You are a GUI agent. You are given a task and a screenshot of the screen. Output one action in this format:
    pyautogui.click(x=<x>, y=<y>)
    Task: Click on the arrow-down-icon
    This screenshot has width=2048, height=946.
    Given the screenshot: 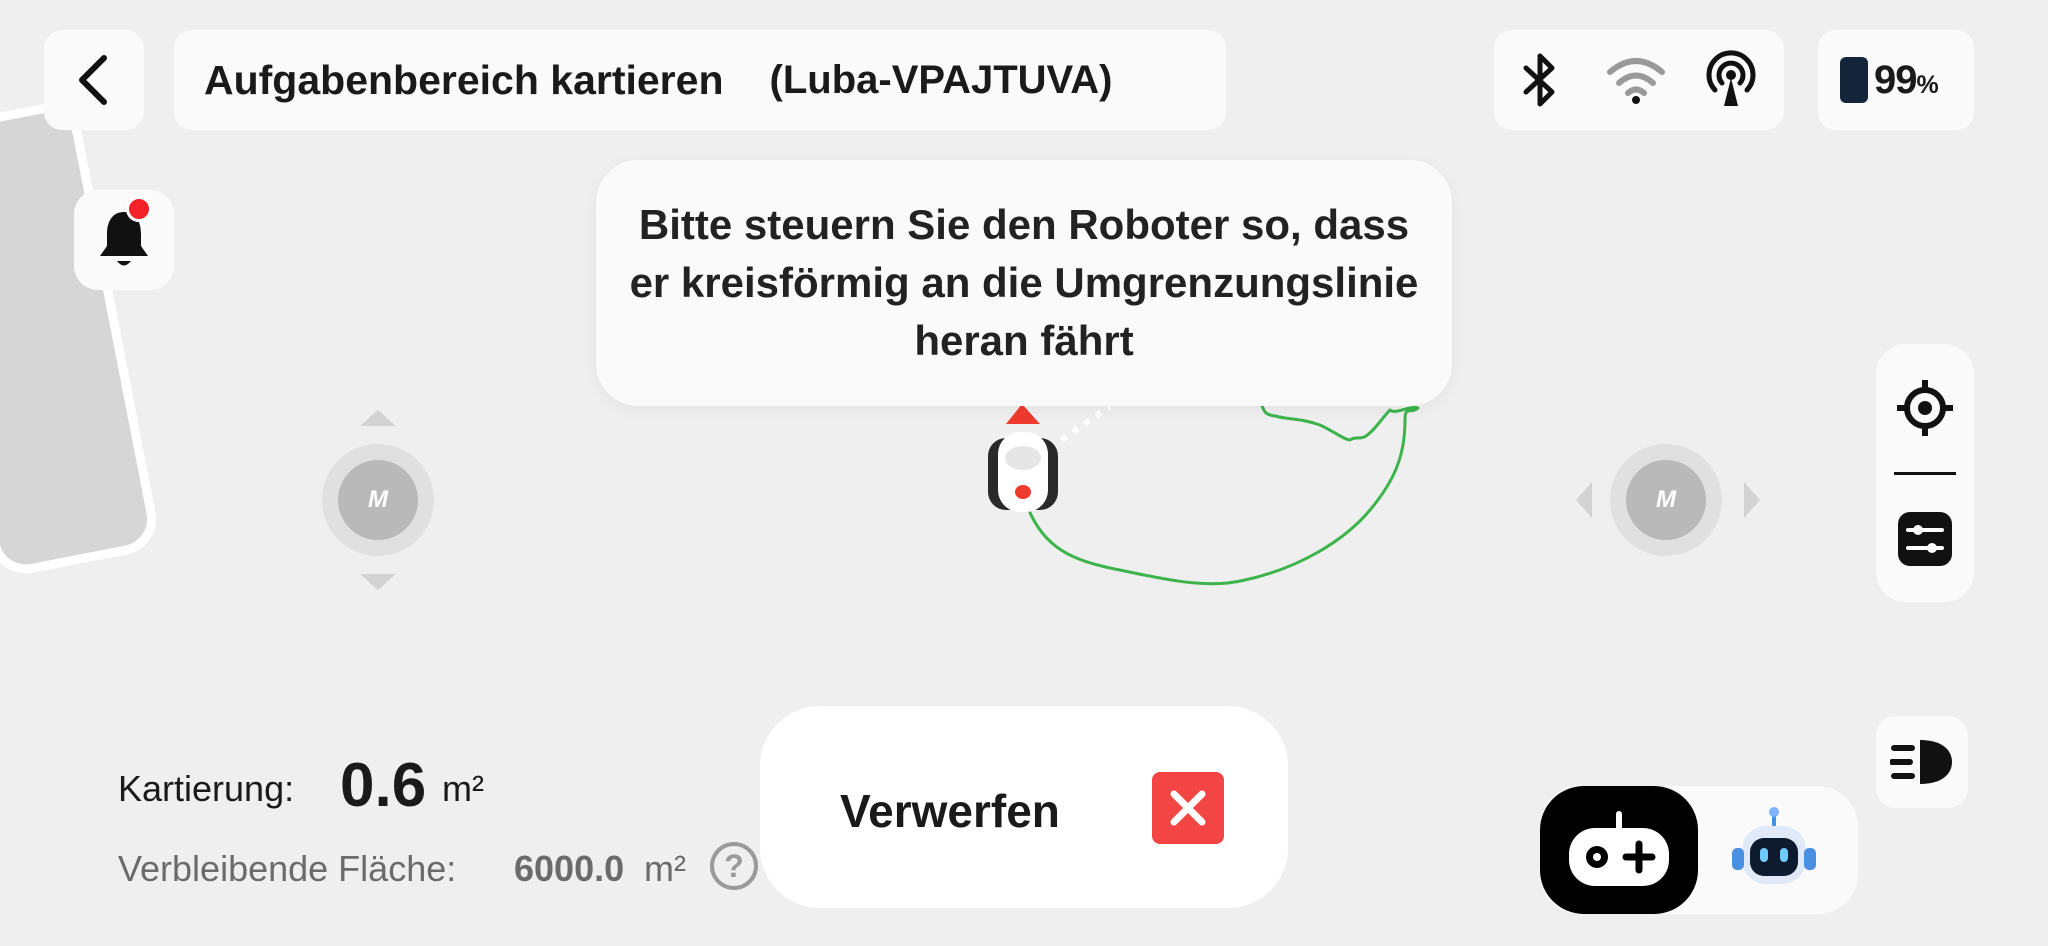 What is the action you would take?
    pyautogui.click(x=378, y=582)
    